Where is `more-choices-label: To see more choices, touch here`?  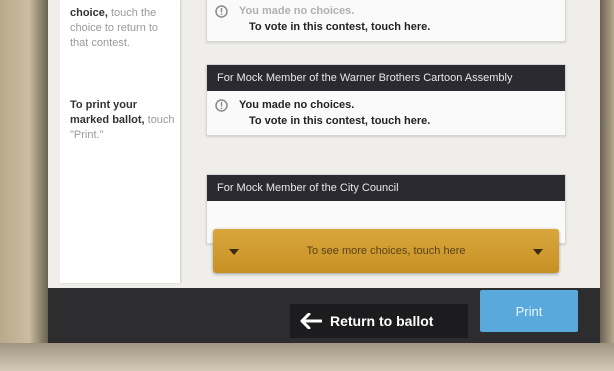 more-choices-label: To see more choices, touch here is located at coordinates (386, 251).